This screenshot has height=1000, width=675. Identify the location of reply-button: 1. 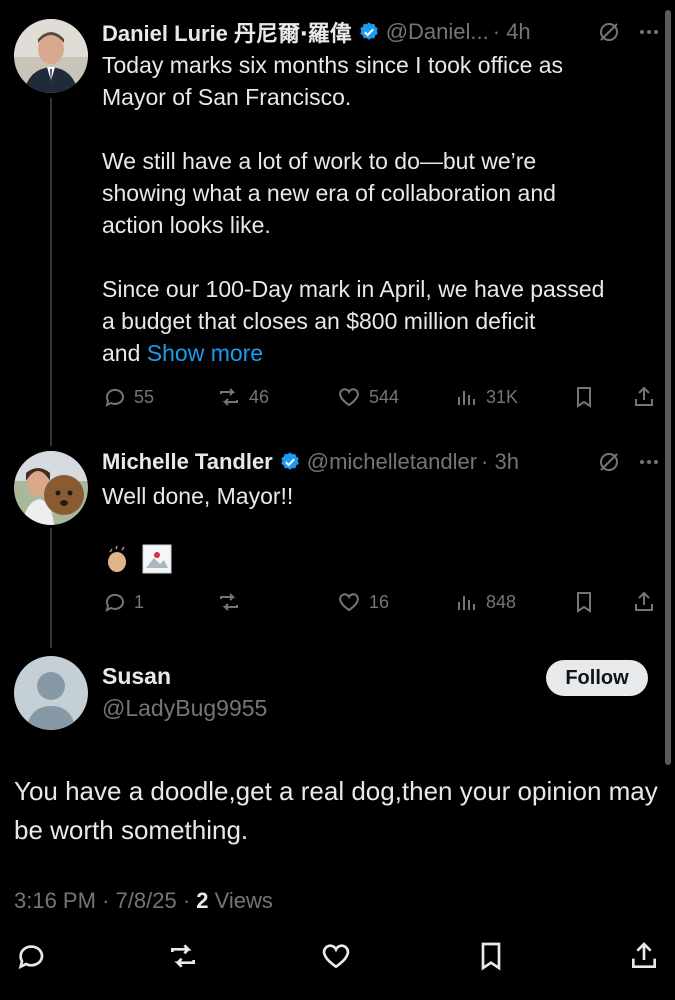
(123, 602).